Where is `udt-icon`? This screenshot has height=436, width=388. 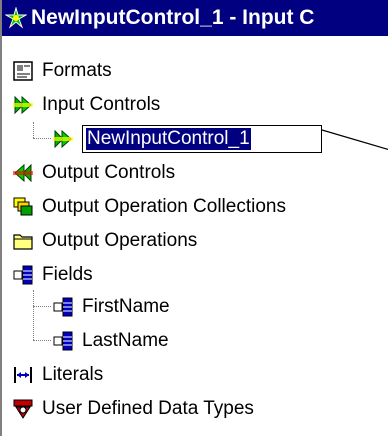 udt-icon is located at coordinates (23, 409).